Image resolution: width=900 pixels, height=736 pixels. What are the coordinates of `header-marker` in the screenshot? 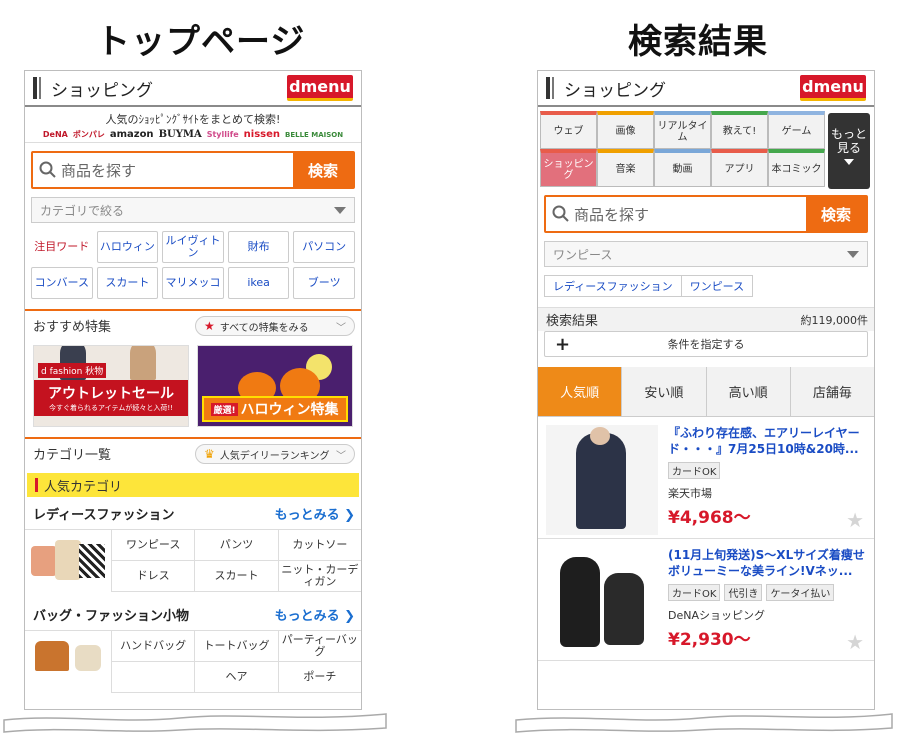 It's located at (36, 485).